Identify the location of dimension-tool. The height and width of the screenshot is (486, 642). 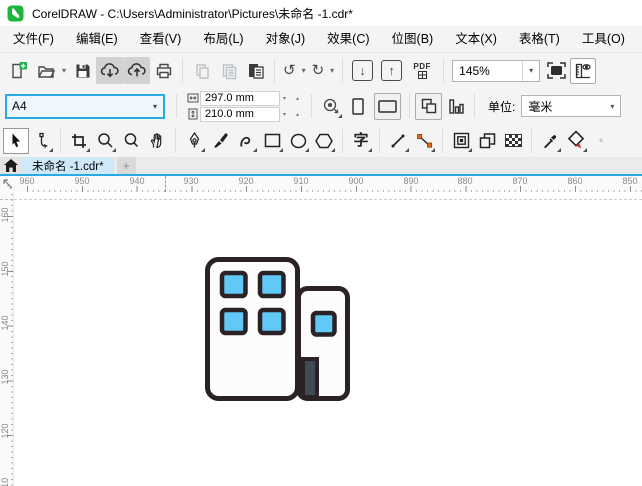
(398, 141).